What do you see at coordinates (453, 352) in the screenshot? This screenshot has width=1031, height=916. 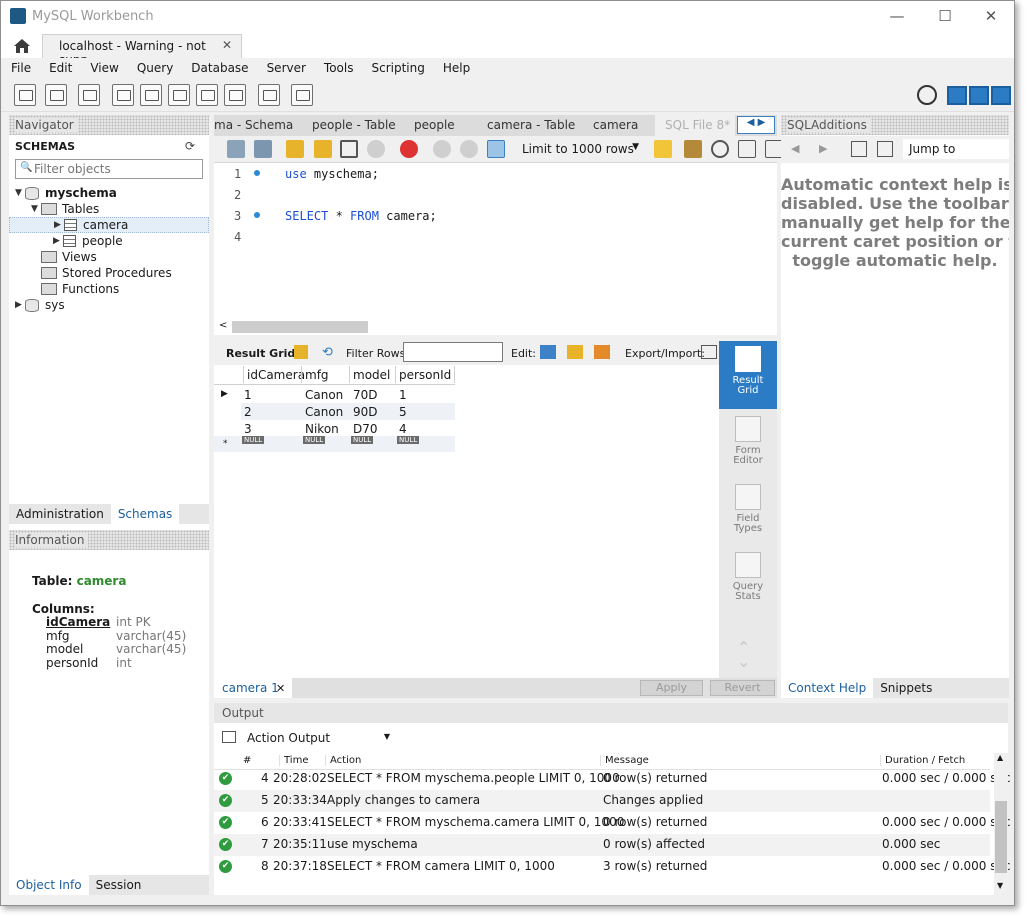 I see `filter-rows-input` at bounding box center [453, 352].